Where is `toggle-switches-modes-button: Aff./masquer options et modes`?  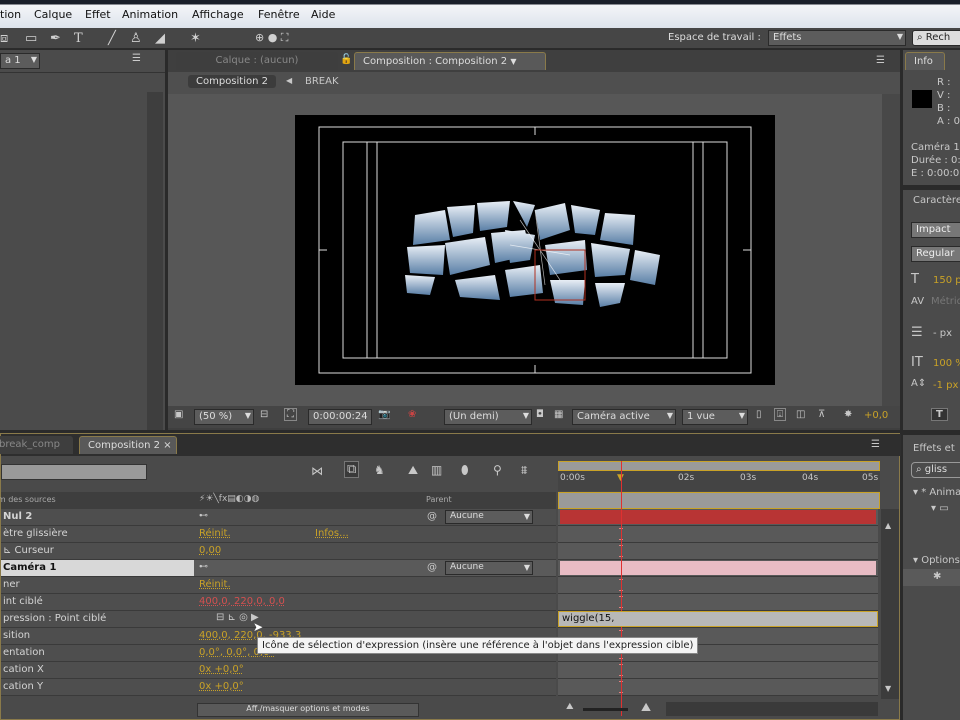
toggle-switches-modes-button: Aff./masquer options et modes is located at coordinates (308, 710).